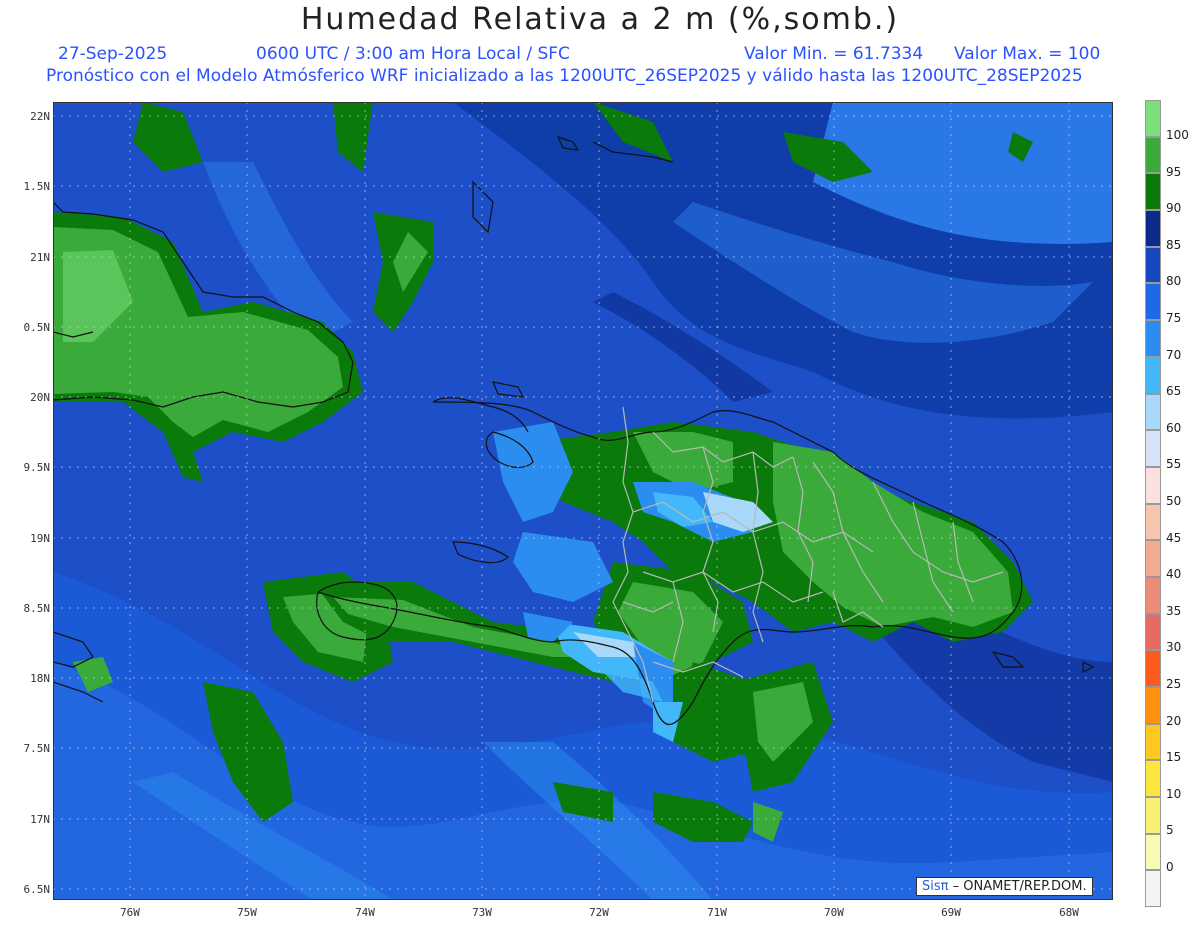  I want to click on credit-box: Sisπ – ONAMET/REP.DOM., so click(1004, 886).